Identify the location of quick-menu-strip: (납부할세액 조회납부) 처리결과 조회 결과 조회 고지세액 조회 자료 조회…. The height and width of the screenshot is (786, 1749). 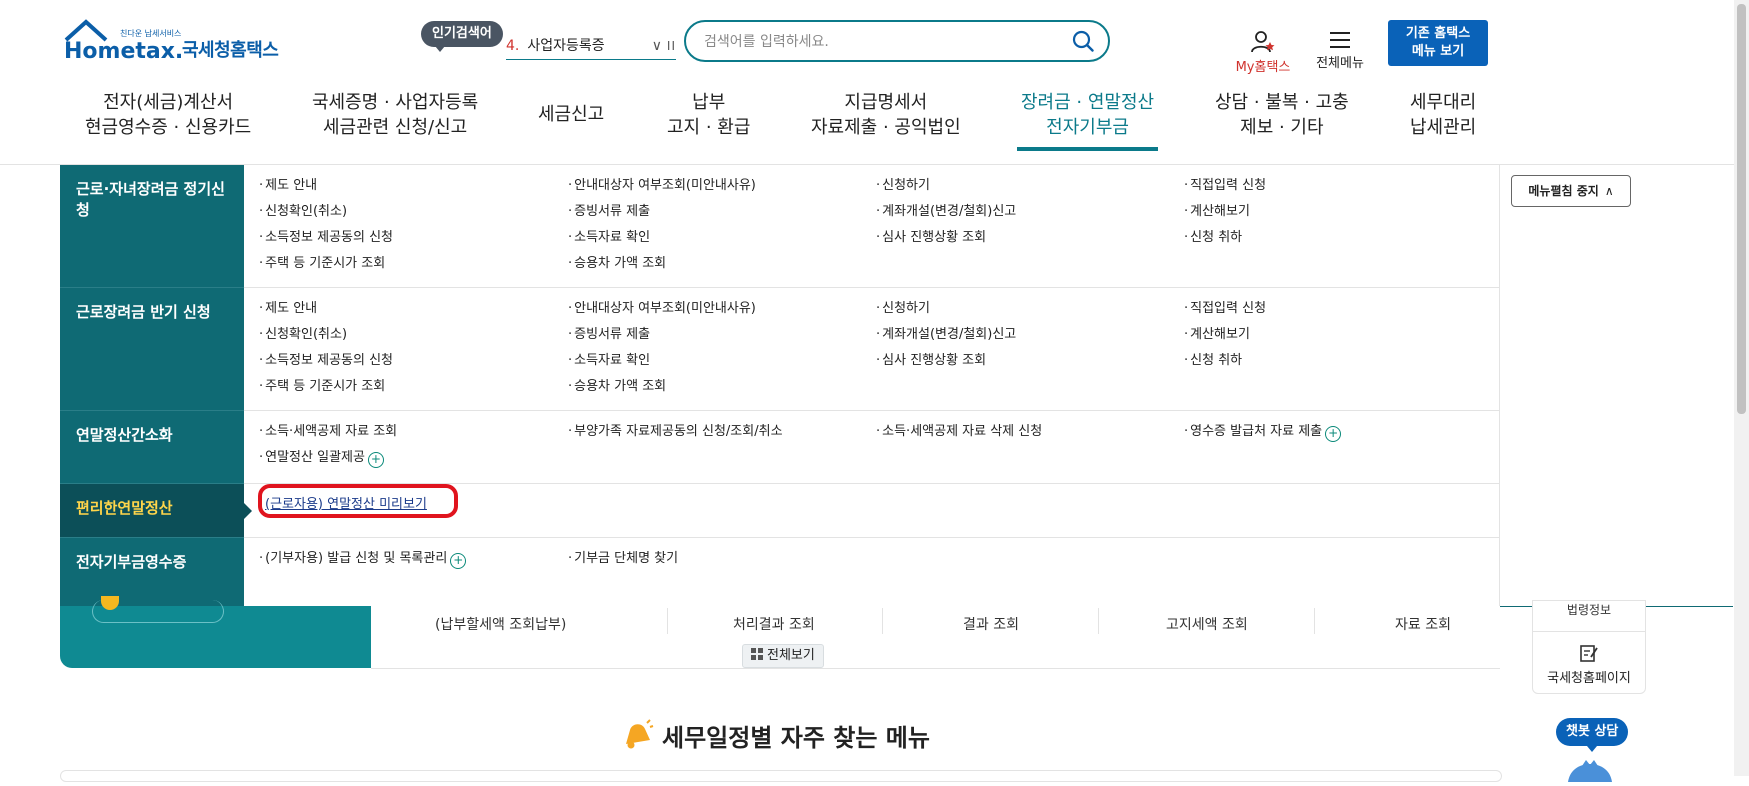
(780, 632).